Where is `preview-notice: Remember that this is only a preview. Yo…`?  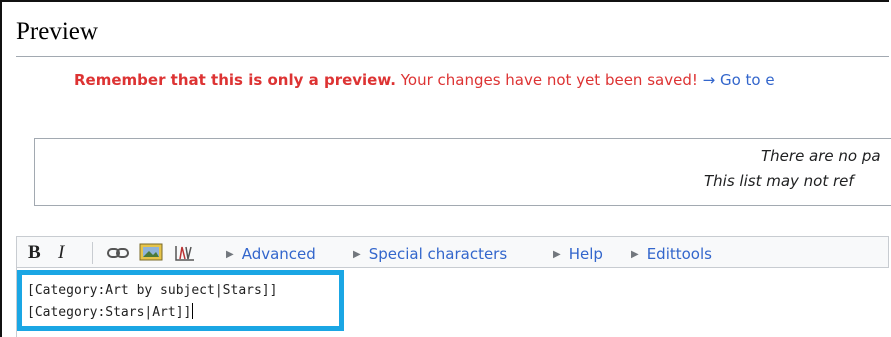 preview-notice: Remember that this is only a preview. Yo… is located at coordinates (424, 80).